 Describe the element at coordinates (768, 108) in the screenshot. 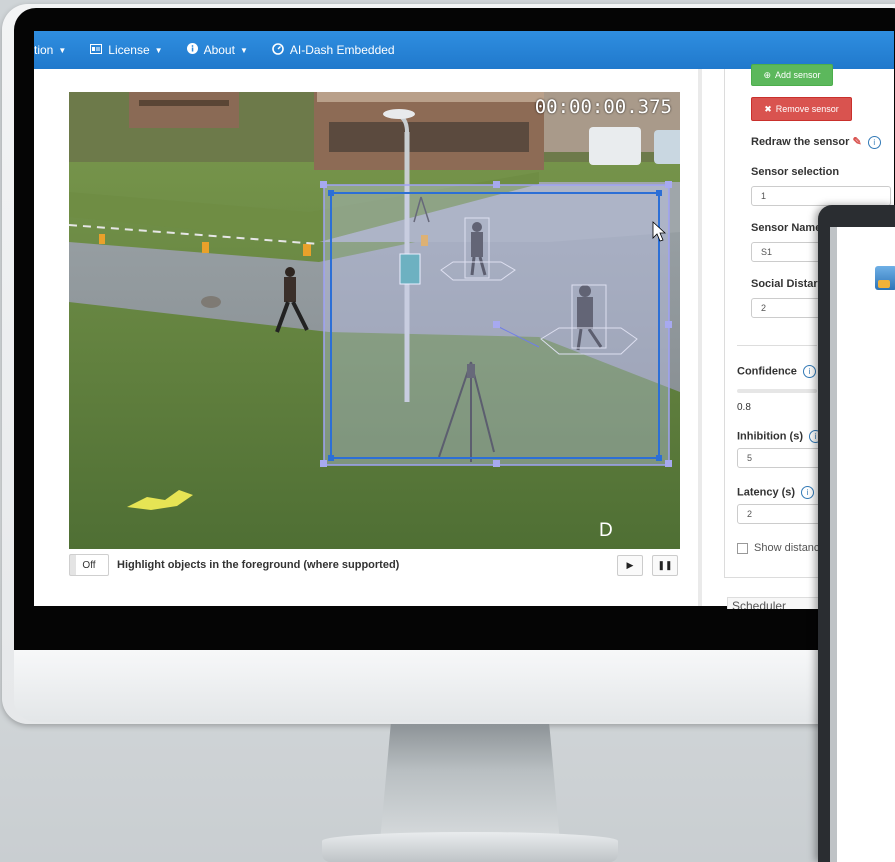

I see `close-icon: ✖` at that location.